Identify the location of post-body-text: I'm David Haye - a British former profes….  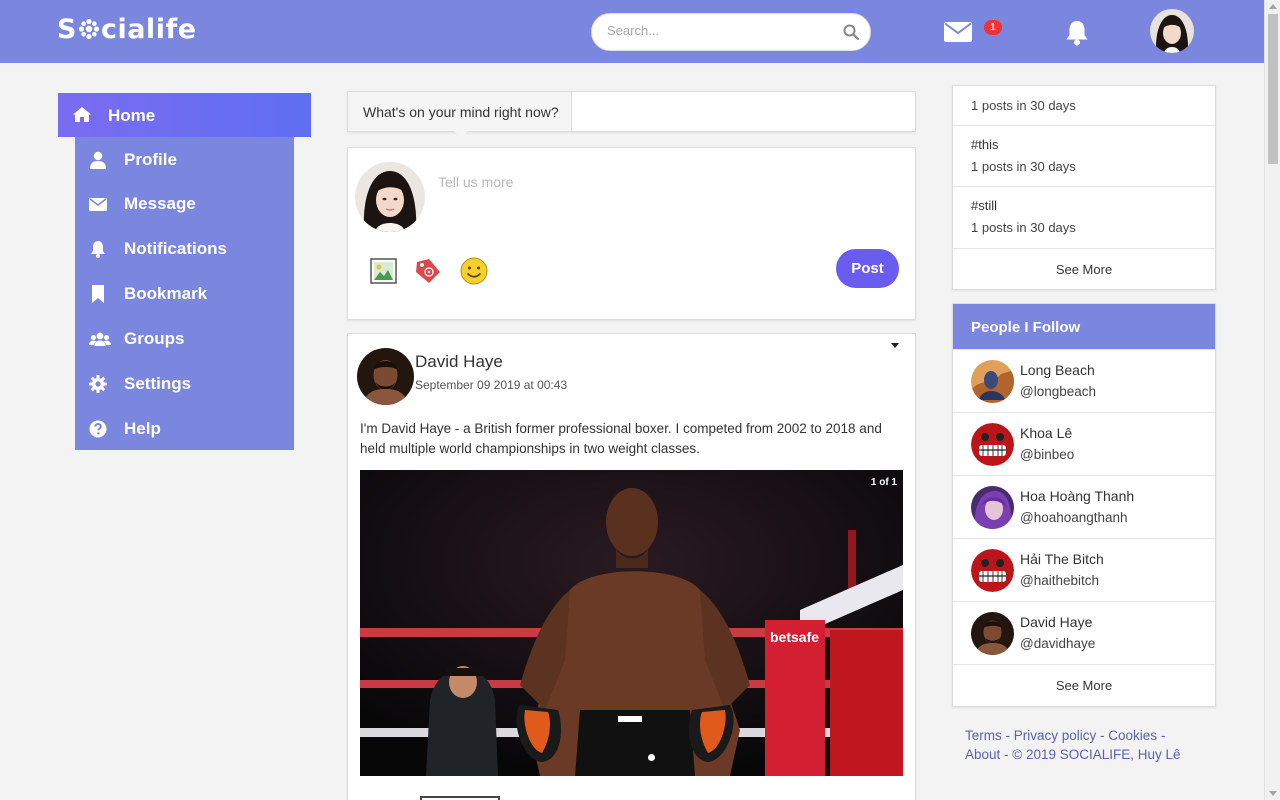
(621, 438).